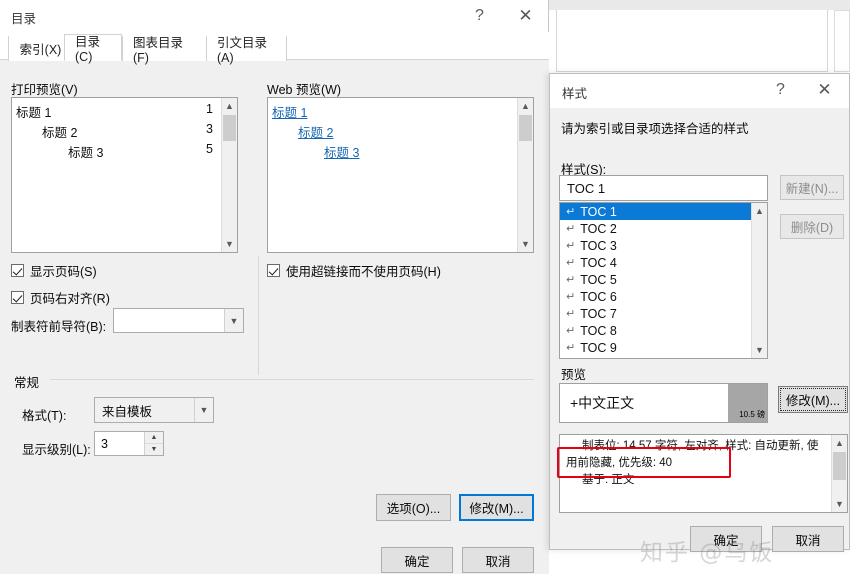 The image size is (850, 579). What do you see at coordinates (63, 272) in the screenshot?
I see `checkbox-show-page-numbers-label: 显示页码(S)` at bounding box center [63, 272].